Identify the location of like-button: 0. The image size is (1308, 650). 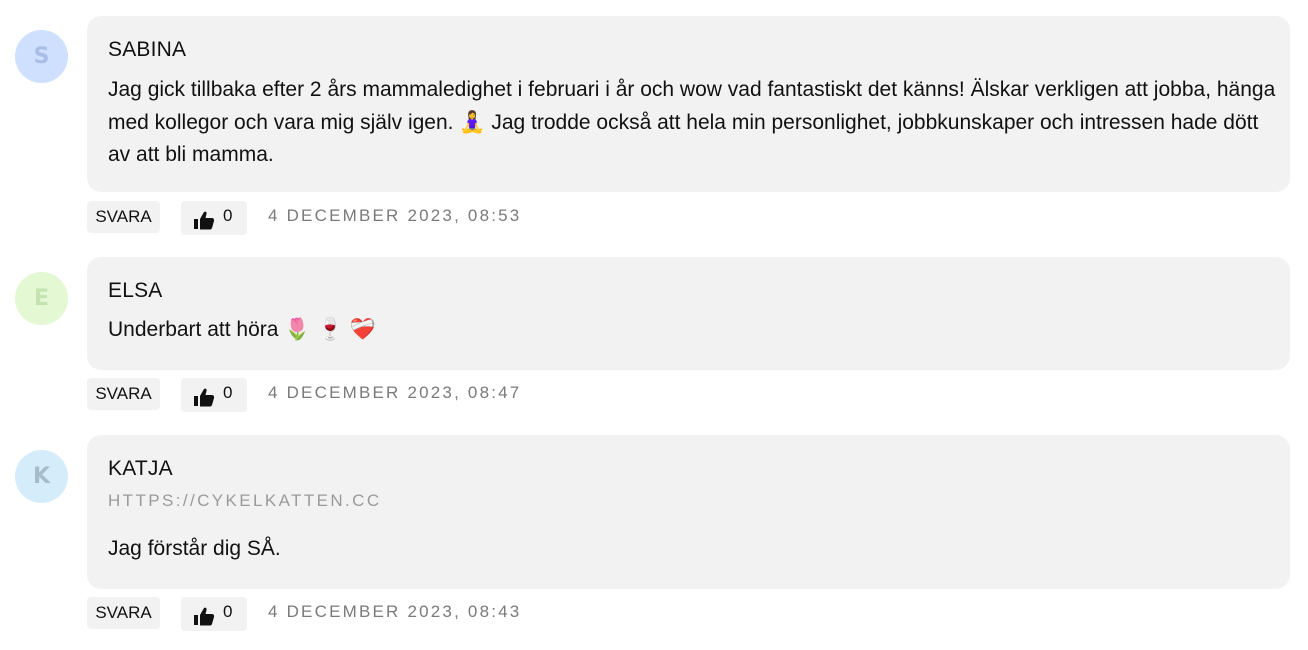
(214, 614).